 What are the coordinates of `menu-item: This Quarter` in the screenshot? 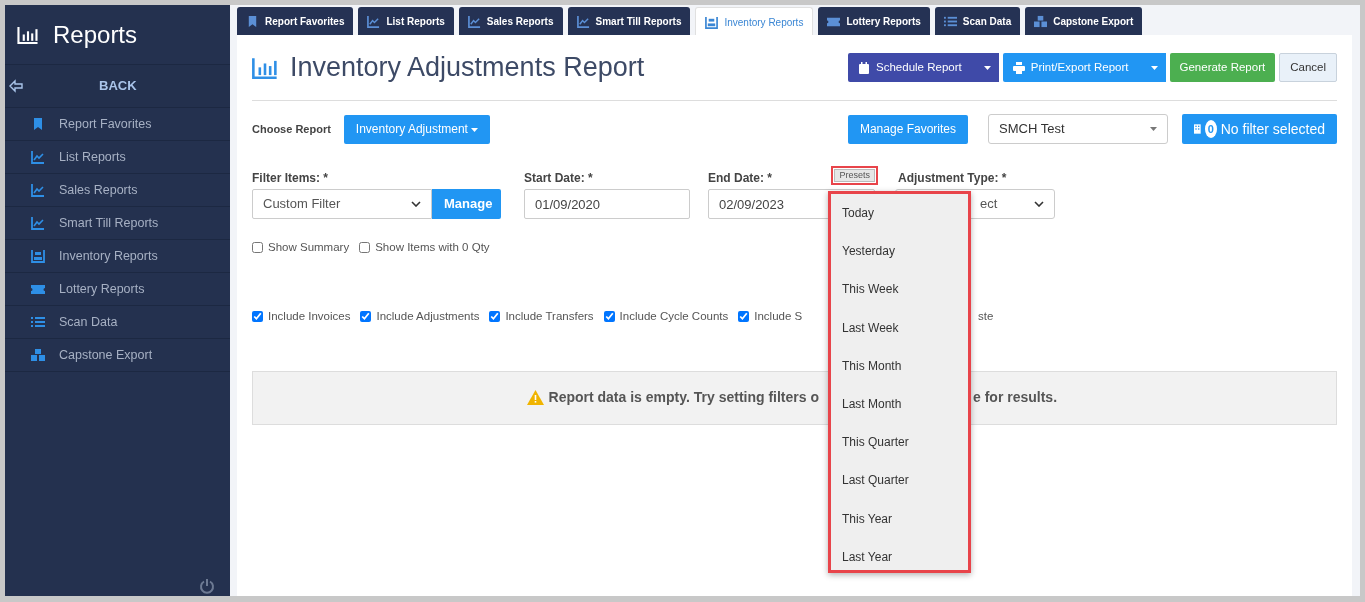 It's located at (899, 442).